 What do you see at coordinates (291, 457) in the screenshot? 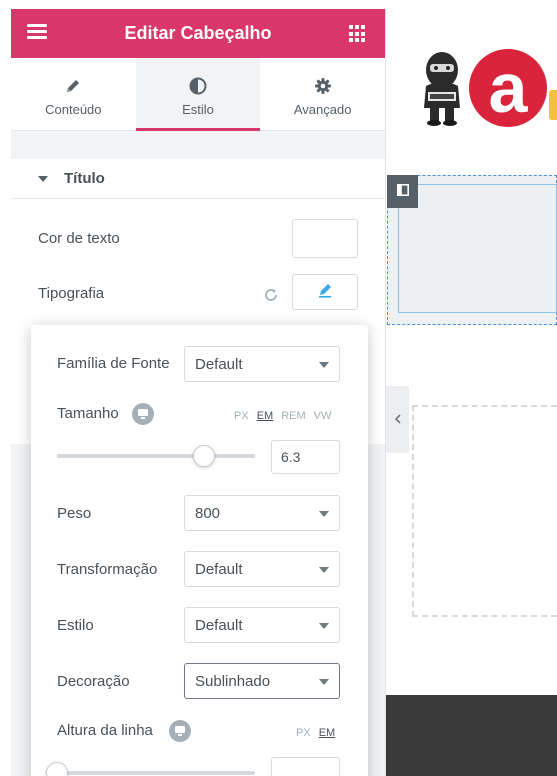
I see `size-value: 6.3` at bounding box center [291, 457].